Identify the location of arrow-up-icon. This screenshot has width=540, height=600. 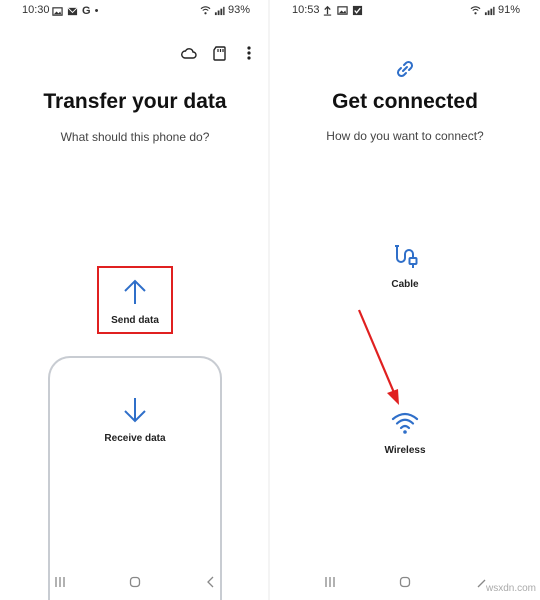
(135, 291).